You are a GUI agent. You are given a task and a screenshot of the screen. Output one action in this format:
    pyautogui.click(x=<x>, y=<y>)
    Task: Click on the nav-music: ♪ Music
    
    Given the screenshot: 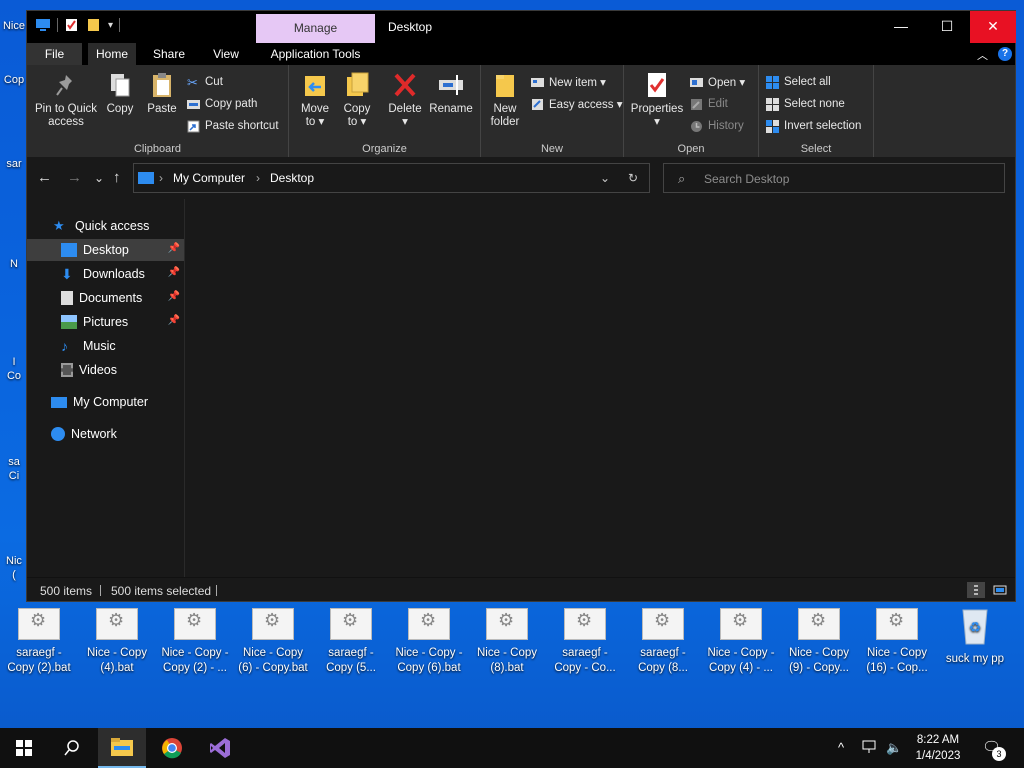 What is the action you would take?
    pyautogui.click(x=105, y=346)
    